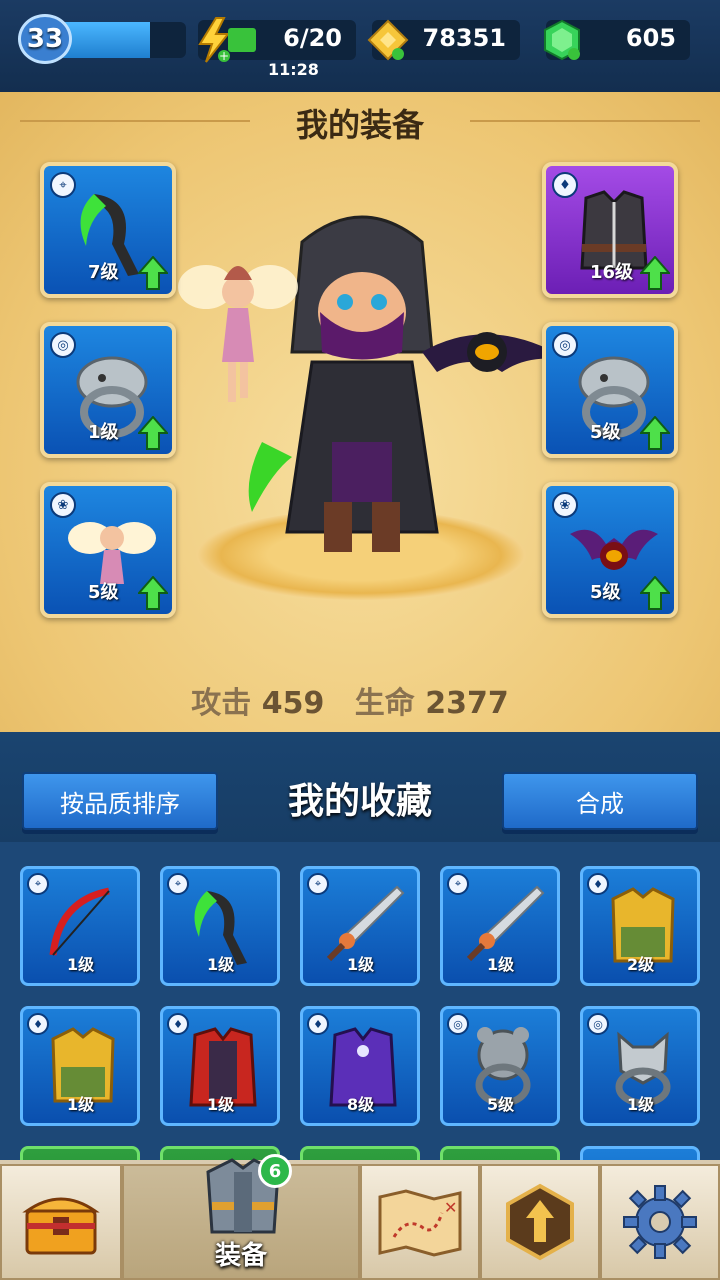 Image resolution: width=720 pixels, height=1280 pixels. What do you see at coordinates (238, 333) in the screenshot?
I see `fairy-companion` at bounding box center [238, 333].